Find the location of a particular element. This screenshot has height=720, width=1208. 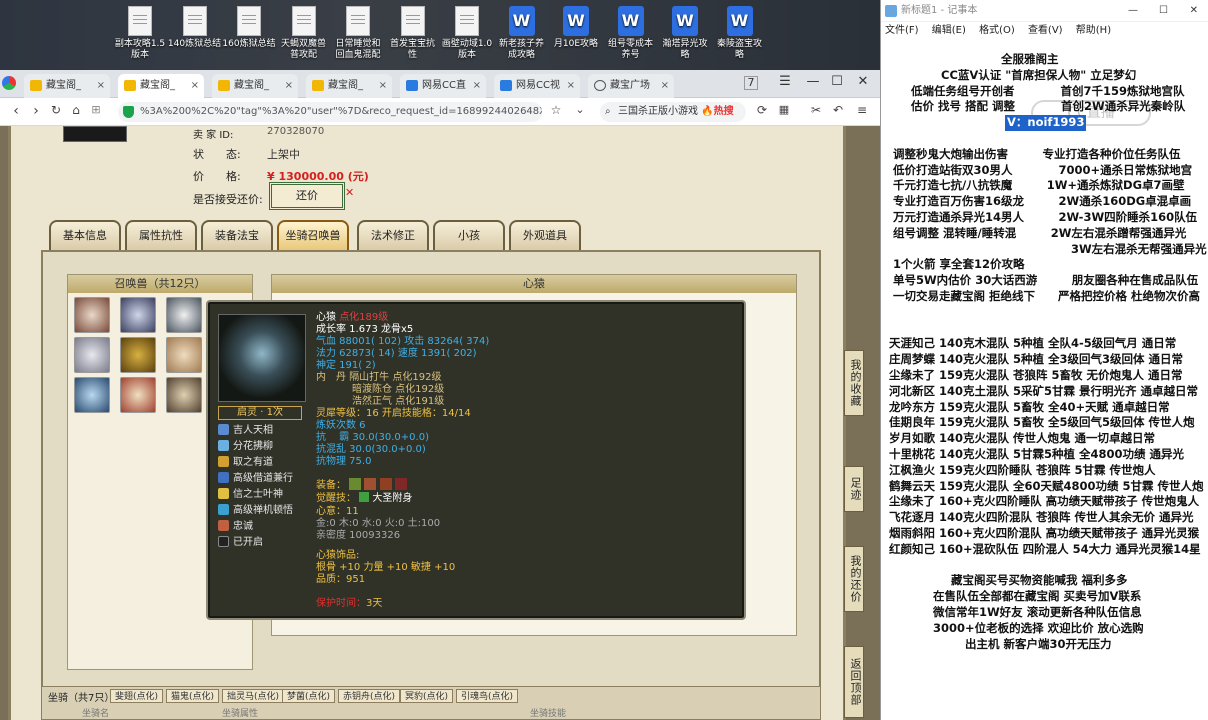

desktop-icon: W 新老孩子养 成攻略 is located at coordinates (522, 36).